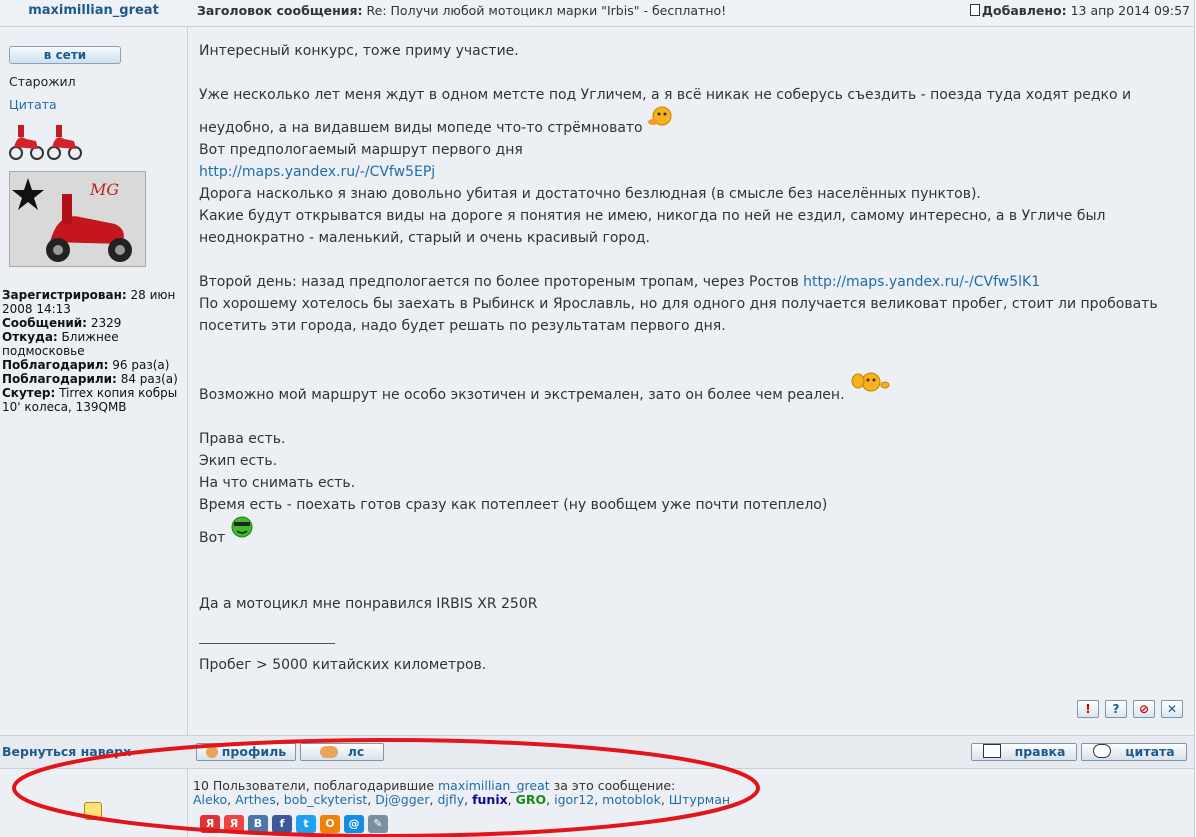  What do you see at coordinates (660, 117) in the screenshot?
I see `smiley-icon` at bounding box center [660, 117].